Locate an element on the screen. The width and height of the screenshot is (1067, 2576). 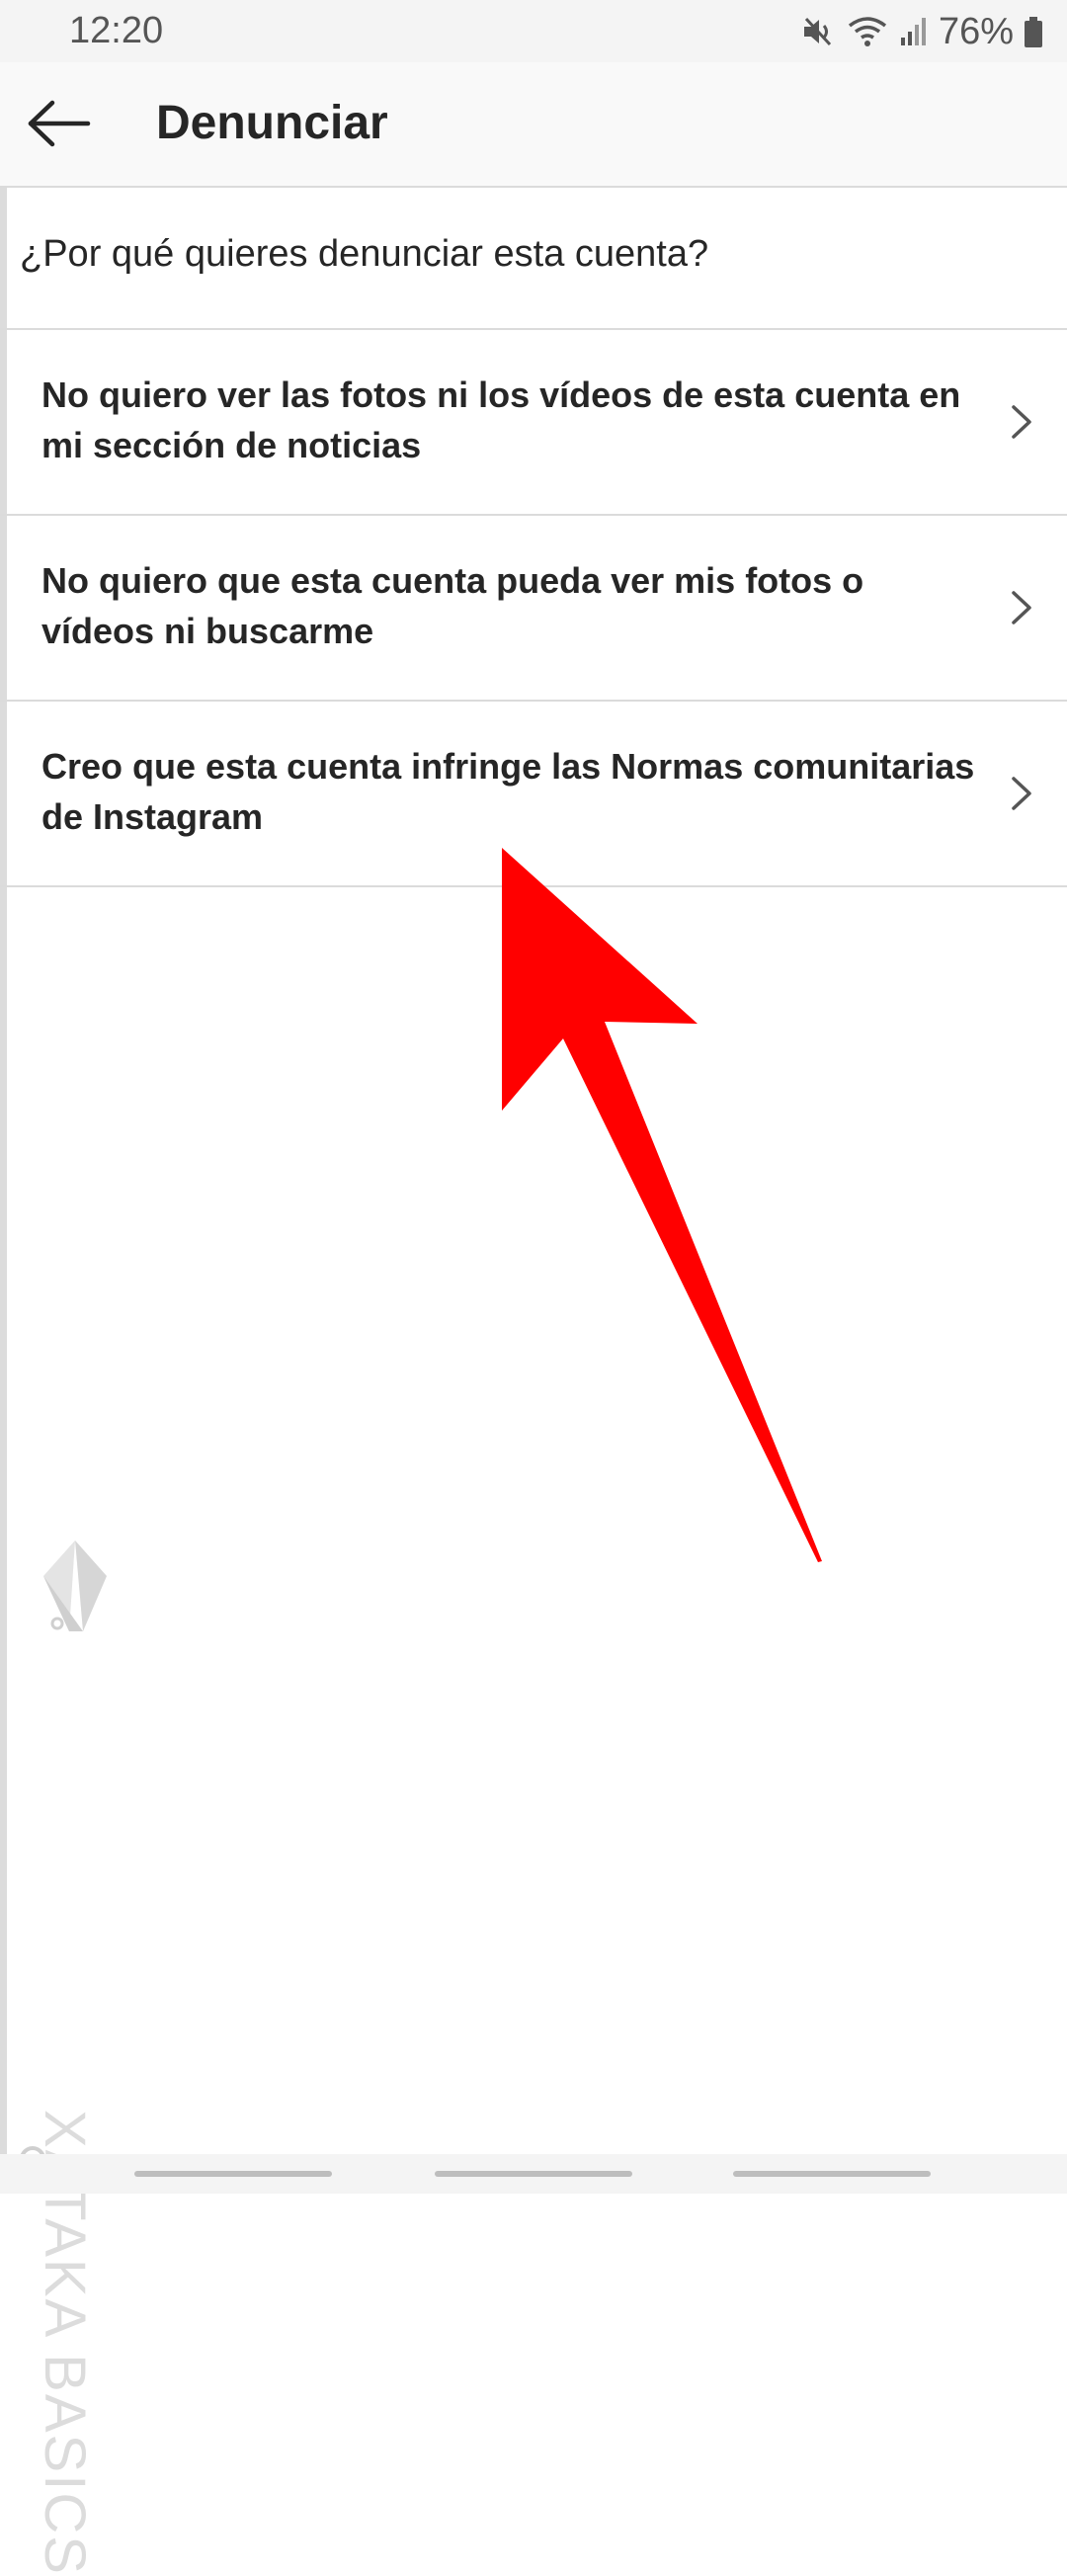
status-time: 12:20 is located at coordinates (116, 30).